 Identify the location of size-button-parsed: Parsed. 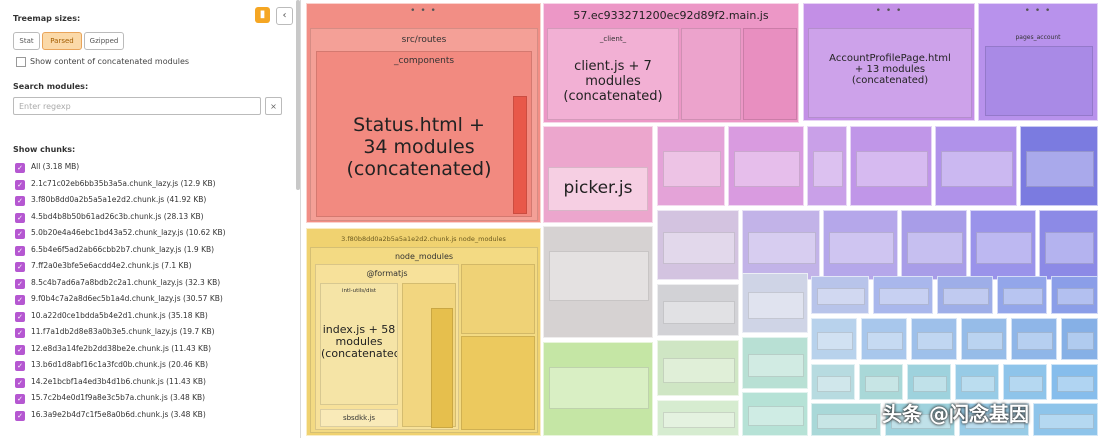
(62, 41).